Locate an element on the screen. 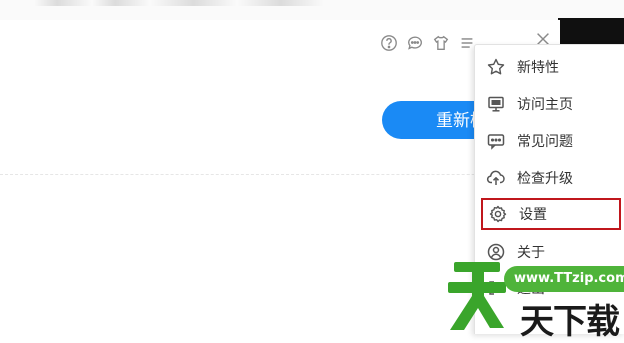 This screenshot has height=343, width=624. watermark-logo is located at coordinates (477, 296).